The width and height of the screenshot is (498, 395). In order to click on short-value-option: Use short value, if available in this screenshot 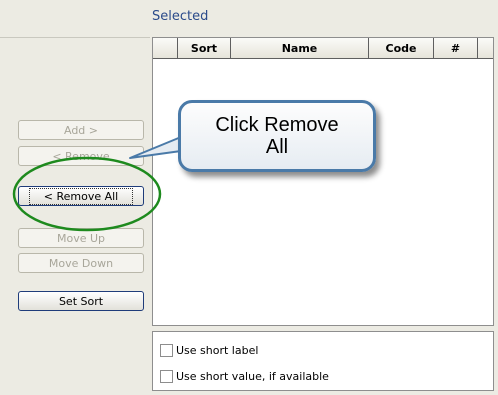, I will do `click(244, 376)`.